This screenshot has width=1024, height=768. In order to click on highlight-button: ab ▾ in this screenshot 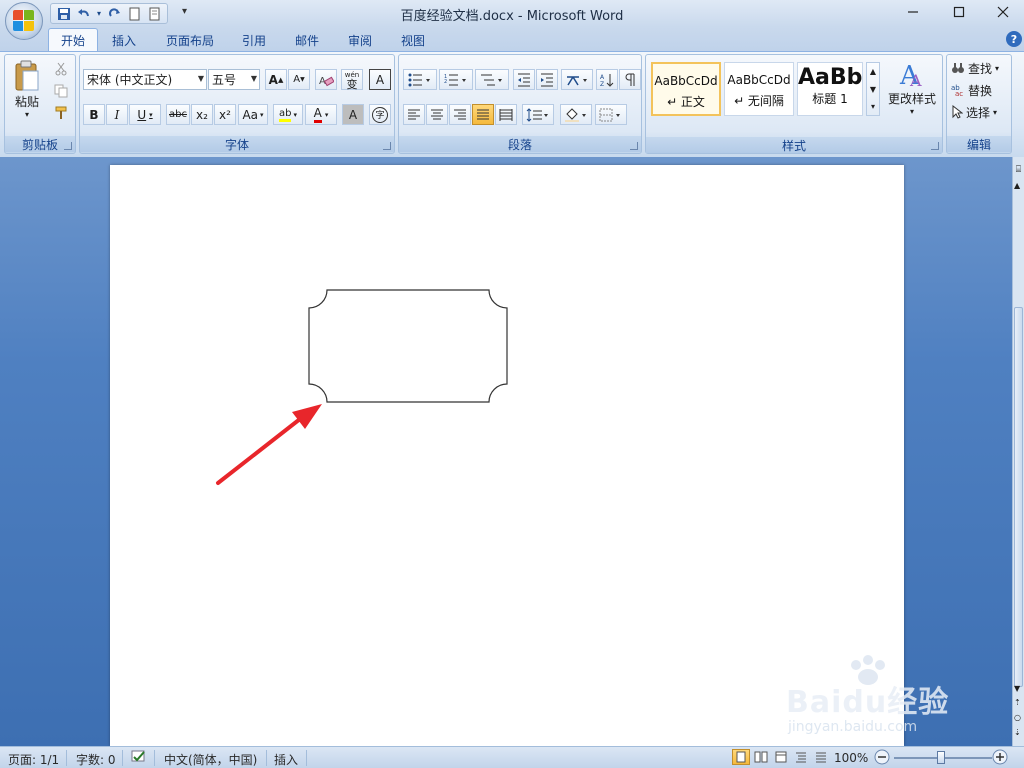, I will do `click(288, 114)`.